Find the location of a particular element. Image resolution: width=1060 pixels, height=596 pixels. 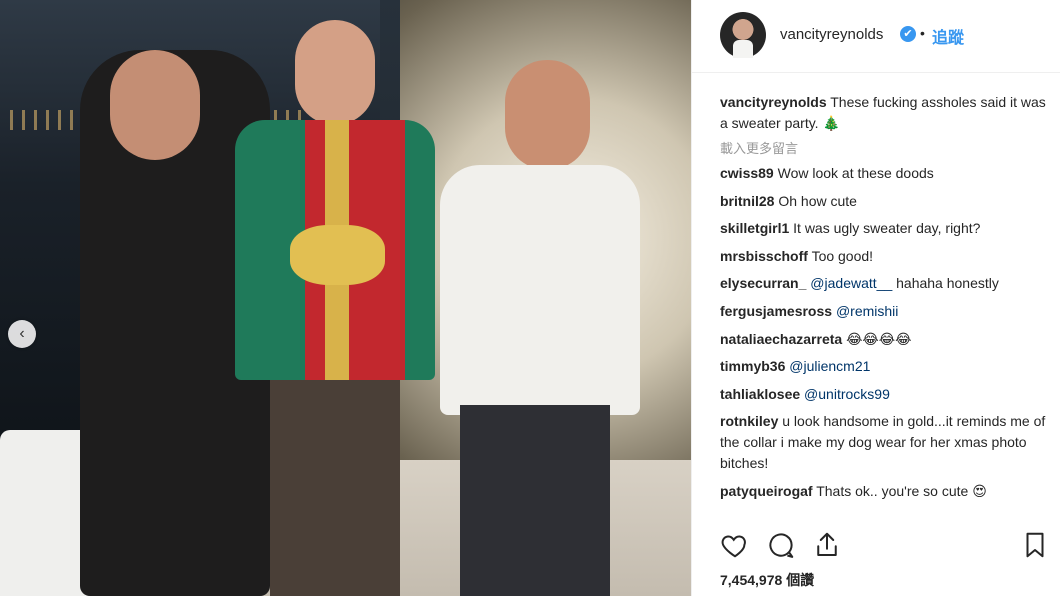

likes-unit: 個讚 is located at coordinates (800, 580).